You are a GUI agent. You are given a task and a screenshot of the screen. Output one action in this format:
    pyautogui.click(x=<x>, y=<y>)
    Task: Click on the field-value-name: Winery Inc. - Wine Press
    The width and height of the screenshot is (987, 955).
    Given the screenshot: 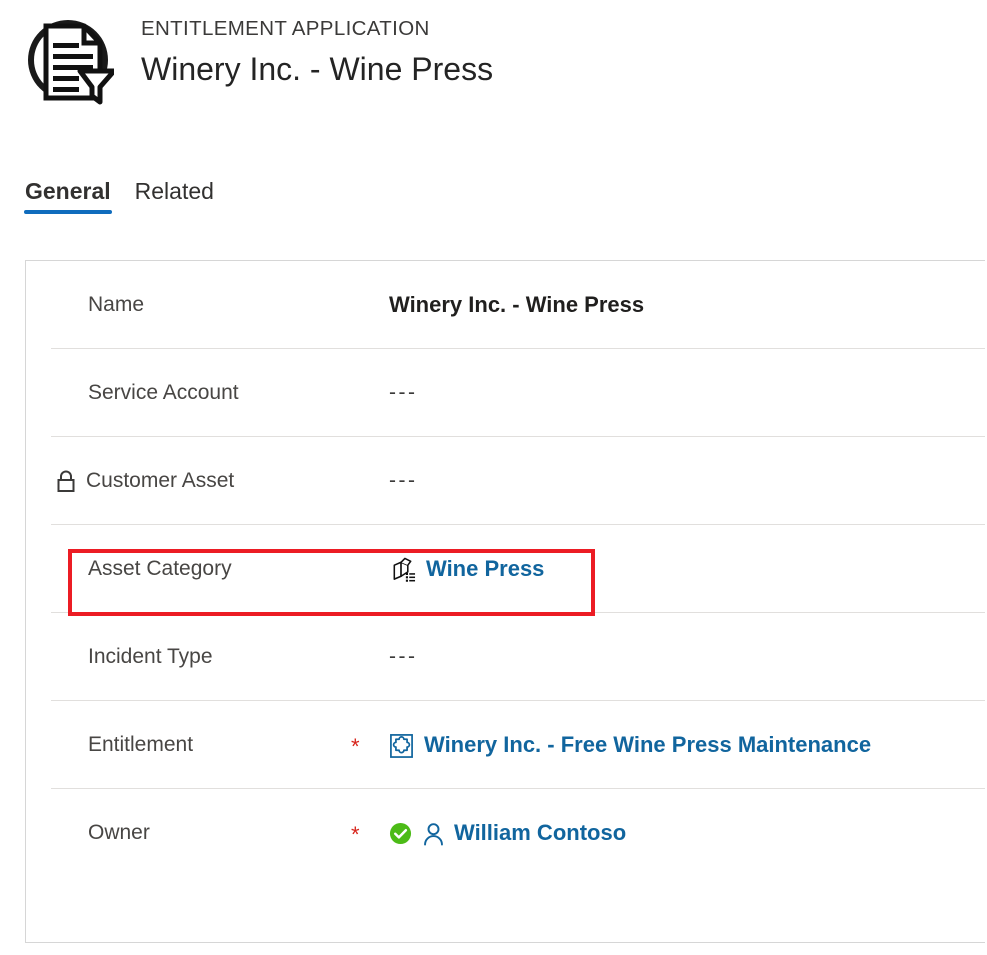 What is the action you would take?
    pyautogui.click(x=687, y=305)
    